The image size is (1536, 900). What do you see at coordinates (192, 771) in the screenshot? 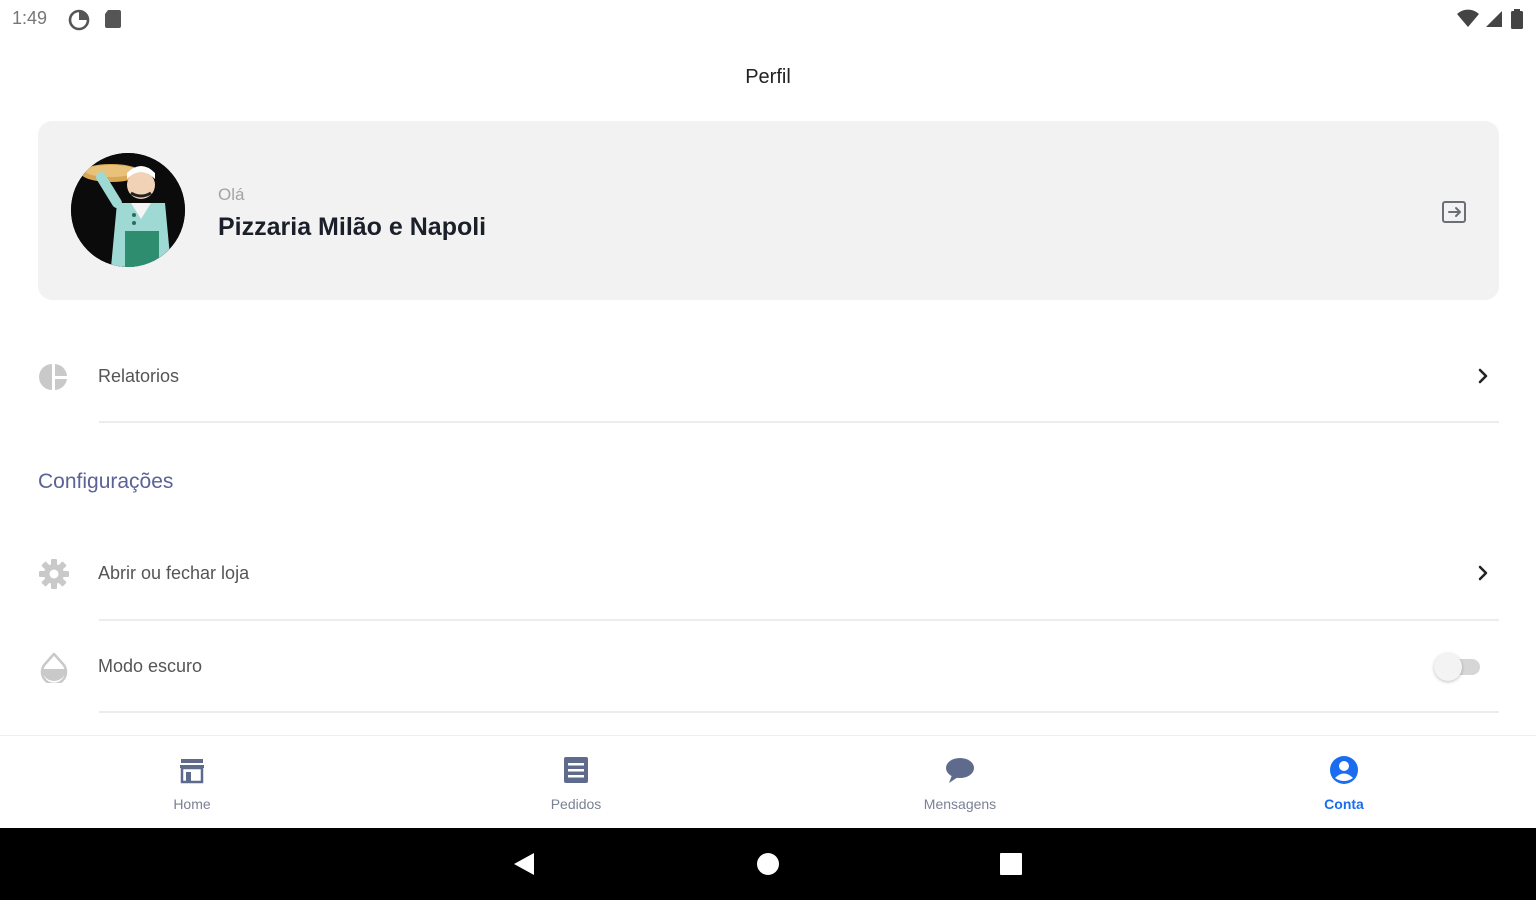
I see `store-icon` at bounding box center [192, 771].